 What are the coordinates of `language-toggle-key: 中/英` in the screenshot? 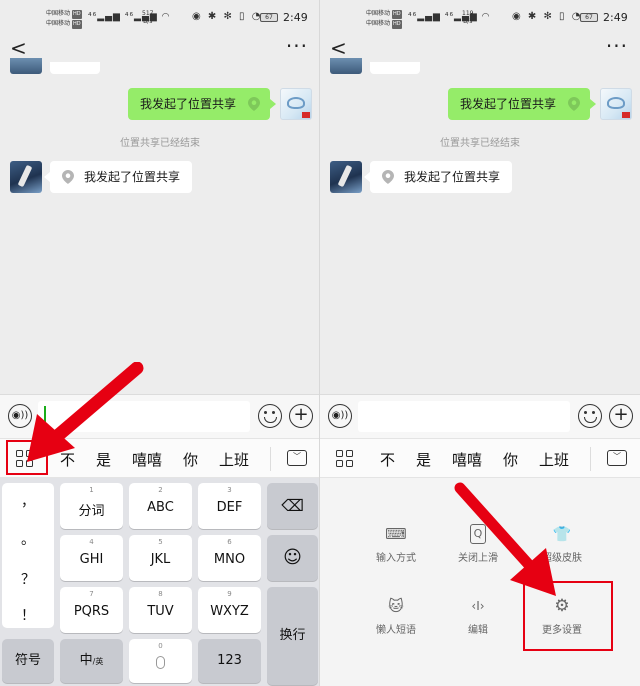 It's located at (91, 661).